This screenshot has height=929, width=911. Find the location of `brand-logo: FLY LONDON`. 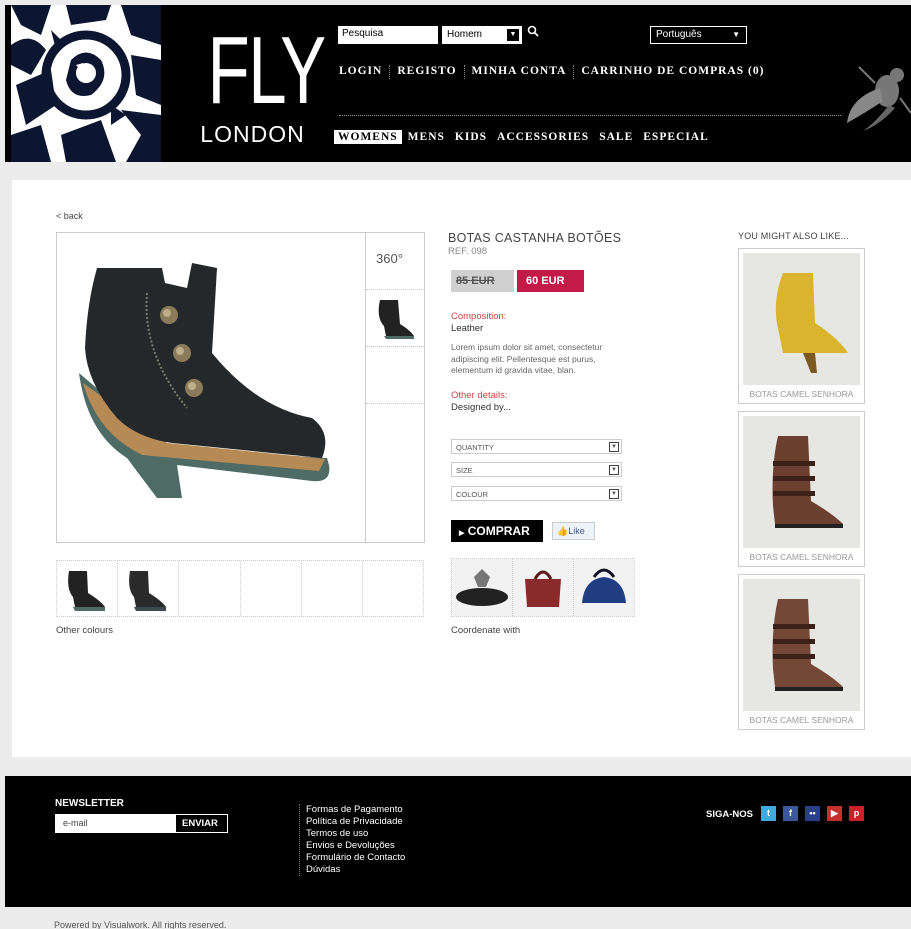

brand-logo: FLY LONDON is located at coordinates (258, 83).